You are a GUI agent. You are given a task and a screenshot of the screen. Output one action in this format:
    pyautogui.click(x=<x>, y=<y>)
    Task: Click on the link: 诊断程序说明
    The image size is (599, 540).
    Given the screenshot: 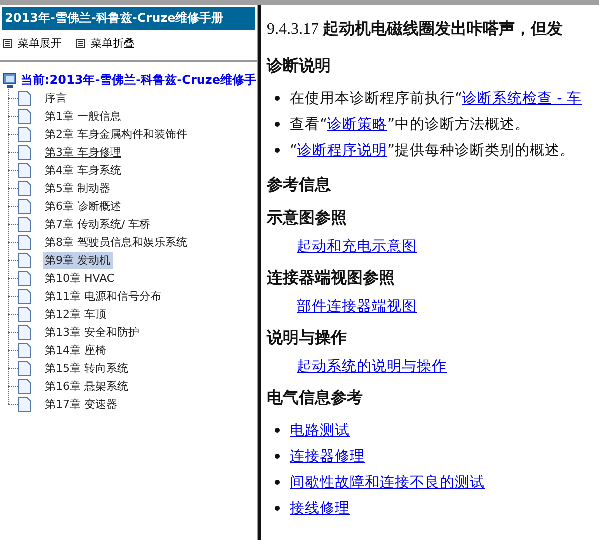 What is the action you would take?
    pyautogui.click(x=343, y=150)
    